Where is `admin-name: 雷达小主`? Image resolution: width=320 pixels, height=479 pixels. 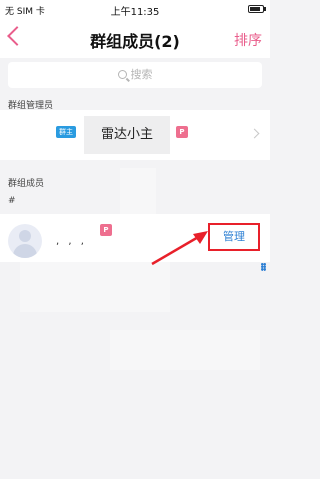 admin-name: 雷达小主 is located at coordinates (127, 135).